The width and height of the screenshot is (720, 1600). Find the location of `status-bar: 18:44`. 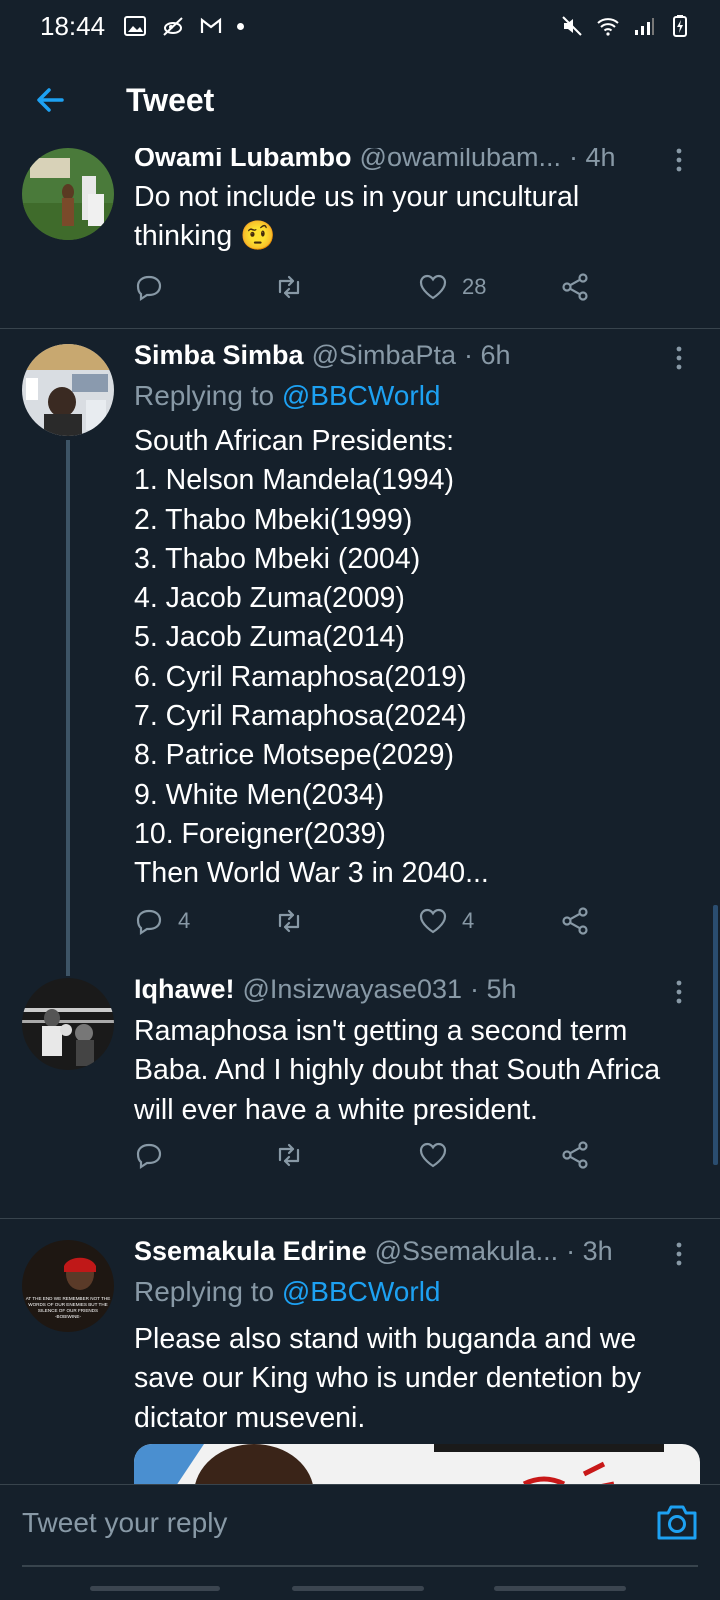

status-bar: 18:44 is located at coordinates (360, 26).